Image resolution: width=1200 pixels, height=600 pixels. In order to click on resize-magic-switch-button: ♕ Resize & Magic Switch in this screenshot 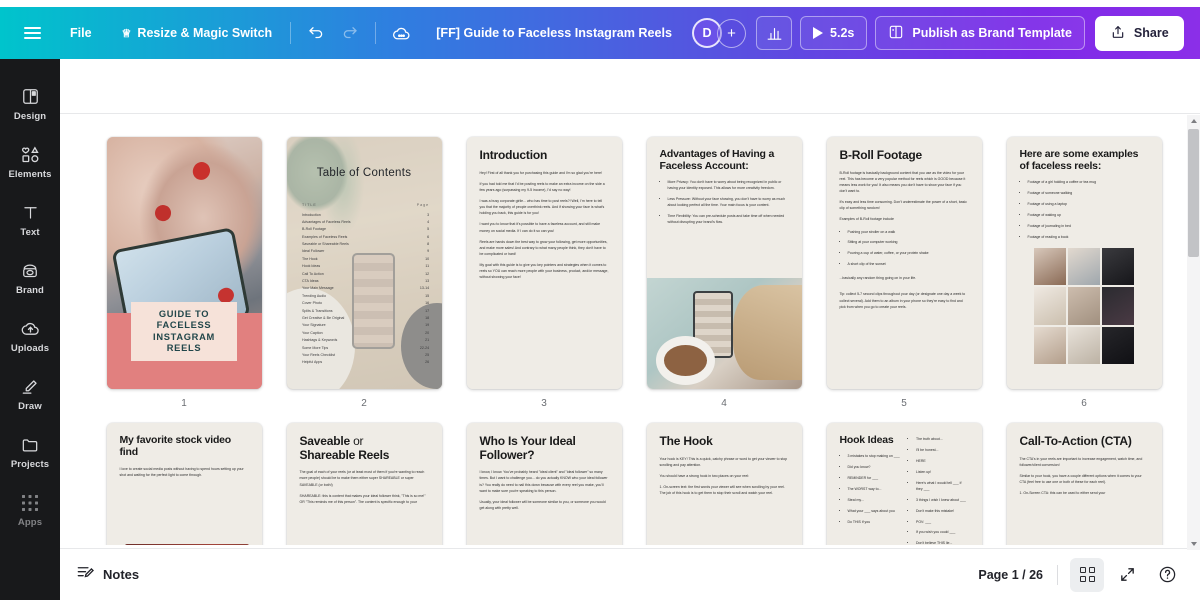, I will do `click(197, 33)`.